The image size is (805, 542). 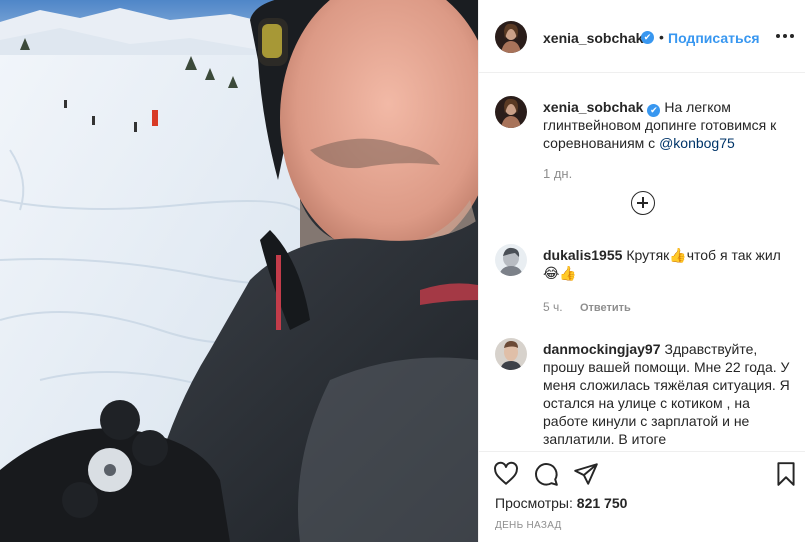 I want to click on more-options-icon, so click(x=785, y=36).